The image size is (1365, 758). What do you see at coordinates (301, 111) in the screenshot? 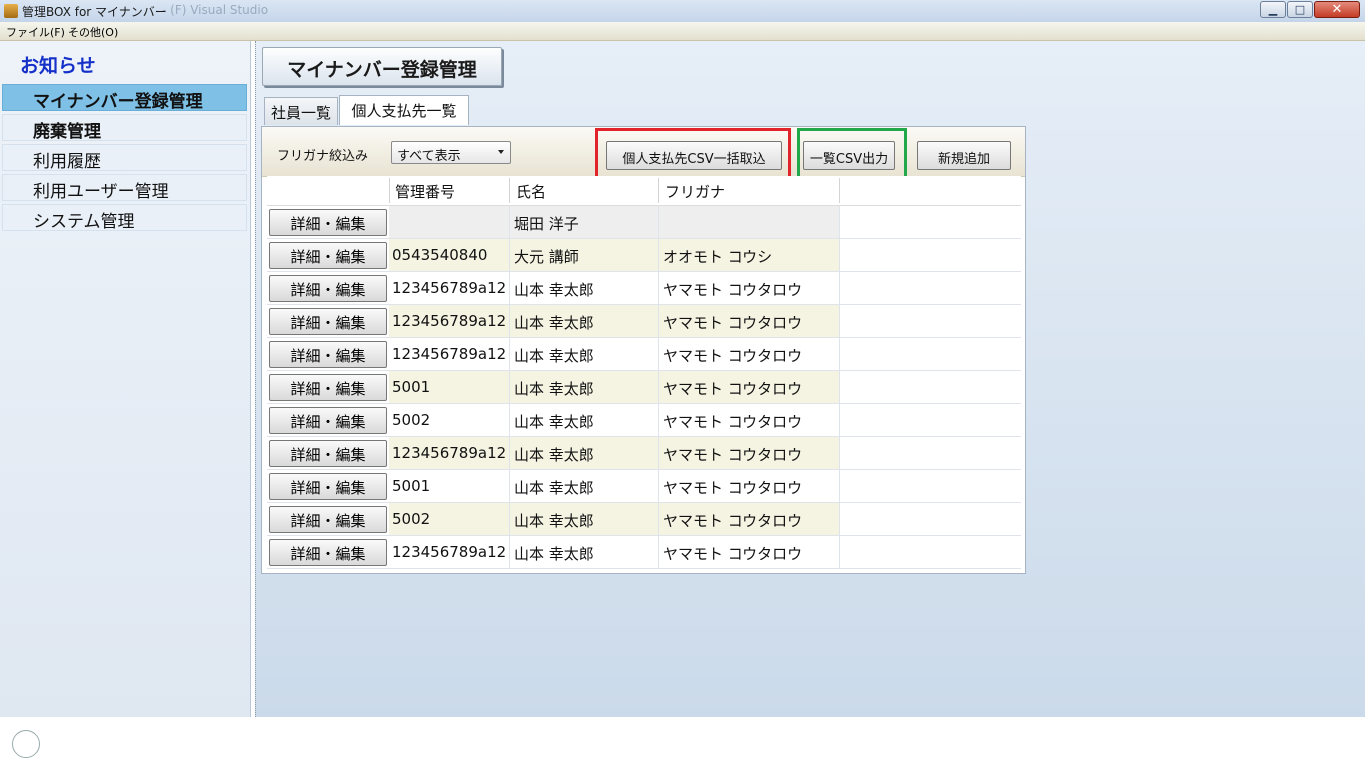
I see `tab-employees: 社員一覧` at bounding box center [301, 111].